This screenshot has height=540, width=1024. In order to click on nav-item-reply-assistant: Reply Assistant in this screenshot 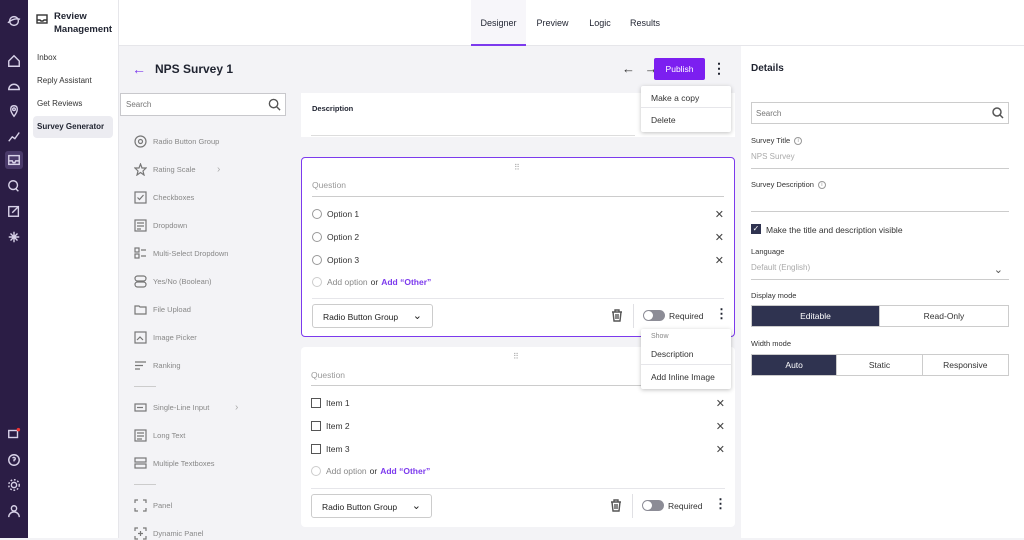, I will do `click(73, 81)`.